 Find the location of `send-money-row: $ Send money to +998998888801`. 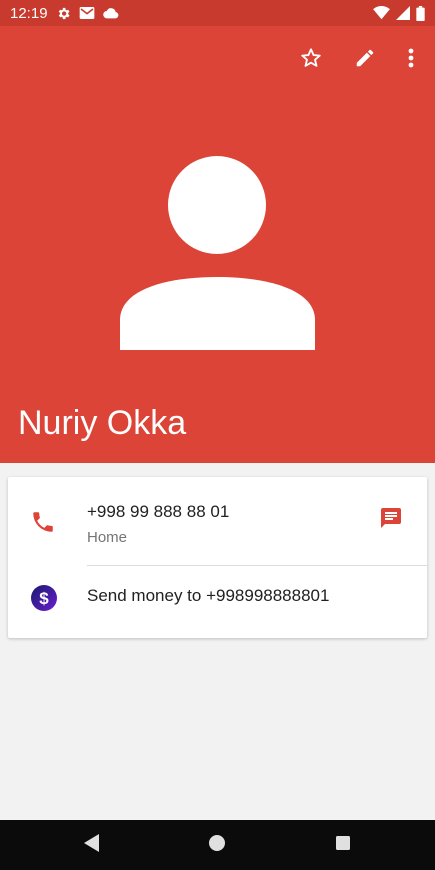

send-money-row: $ Send money to +998998888801 is located at coordinates (217, 602).